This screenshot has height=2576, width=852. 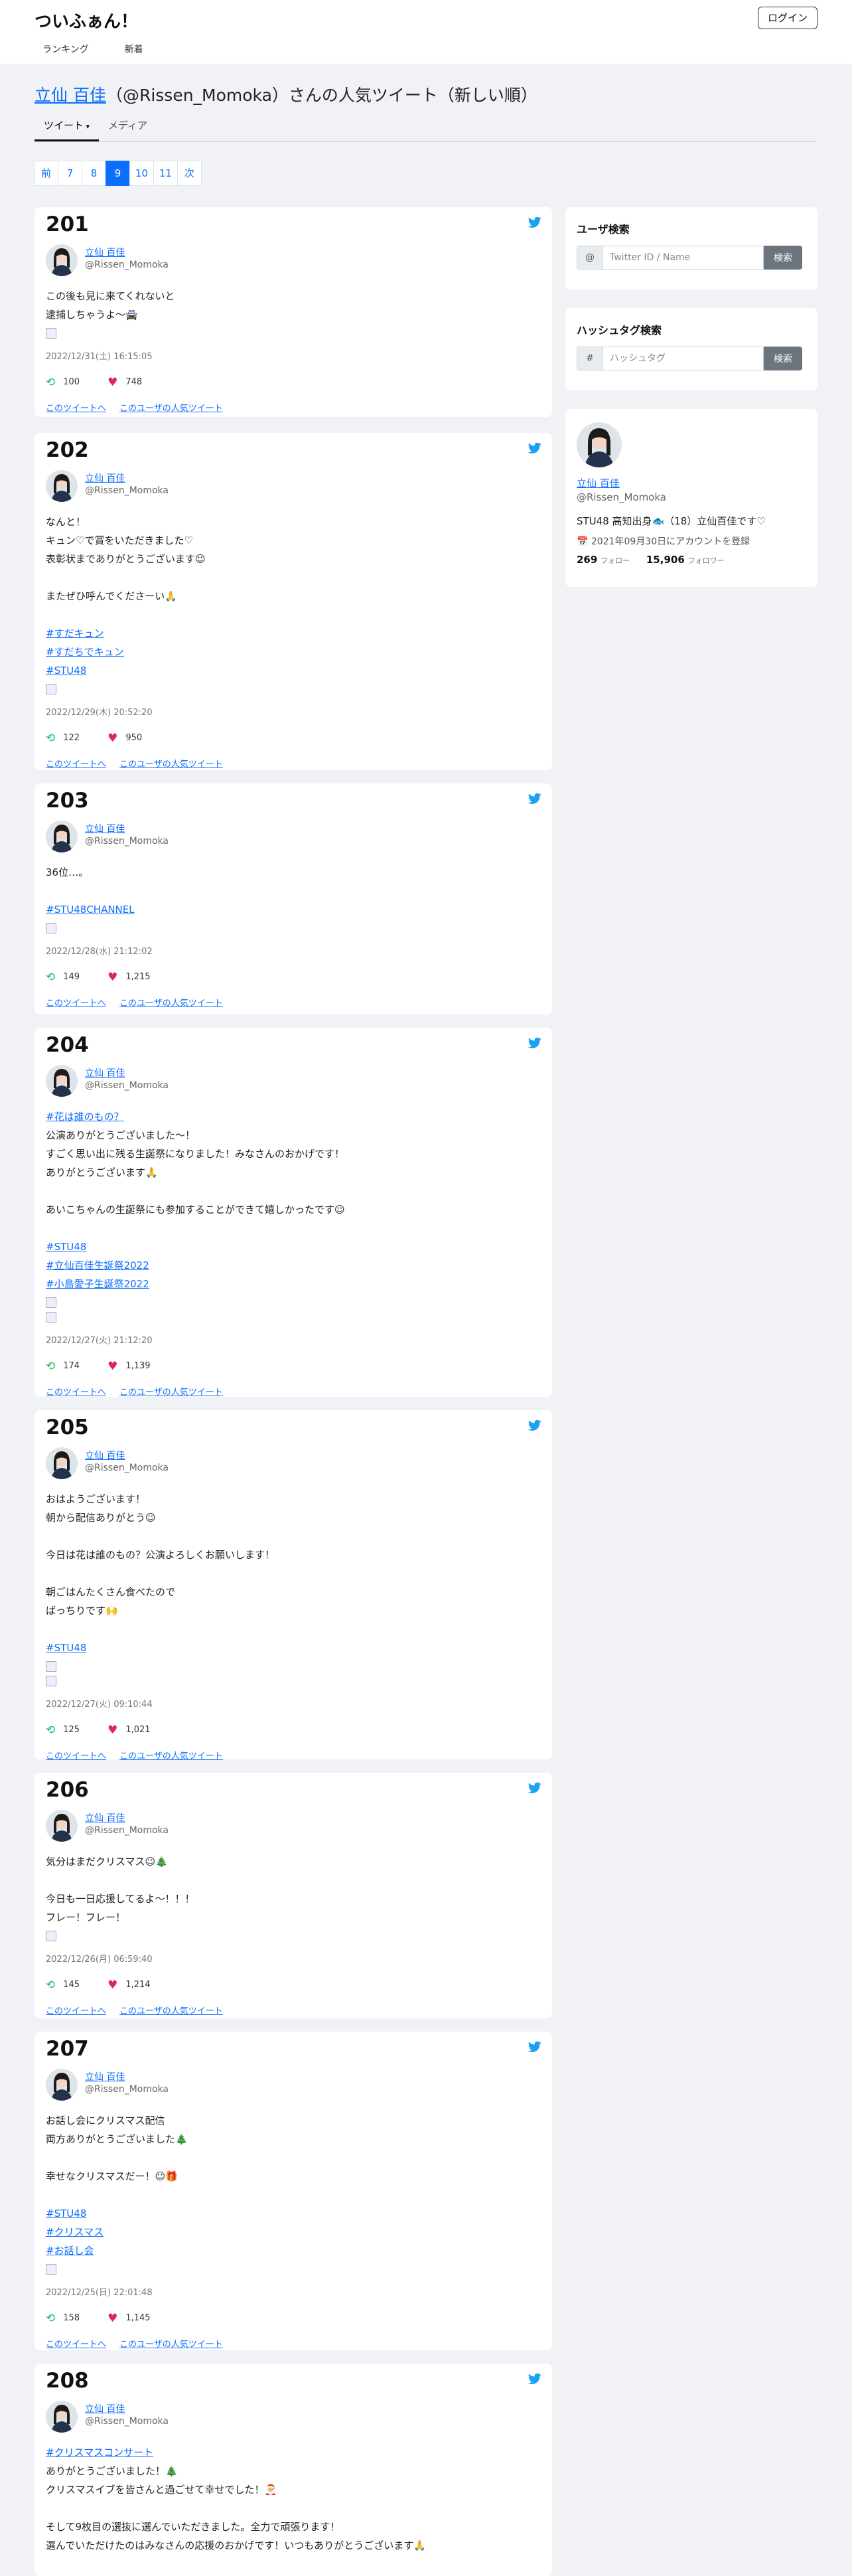 I want to click on retweet-icon: ⟲, so click(x=51, y=1366).